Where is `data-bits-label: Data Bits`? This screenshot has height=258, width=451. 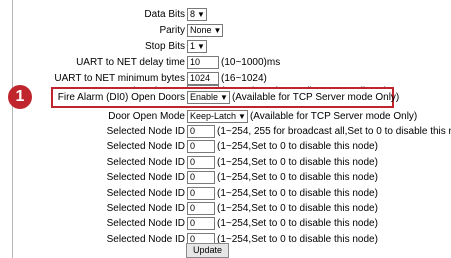
data-bits-label: Data Bits is located at coordinates (164, 14).